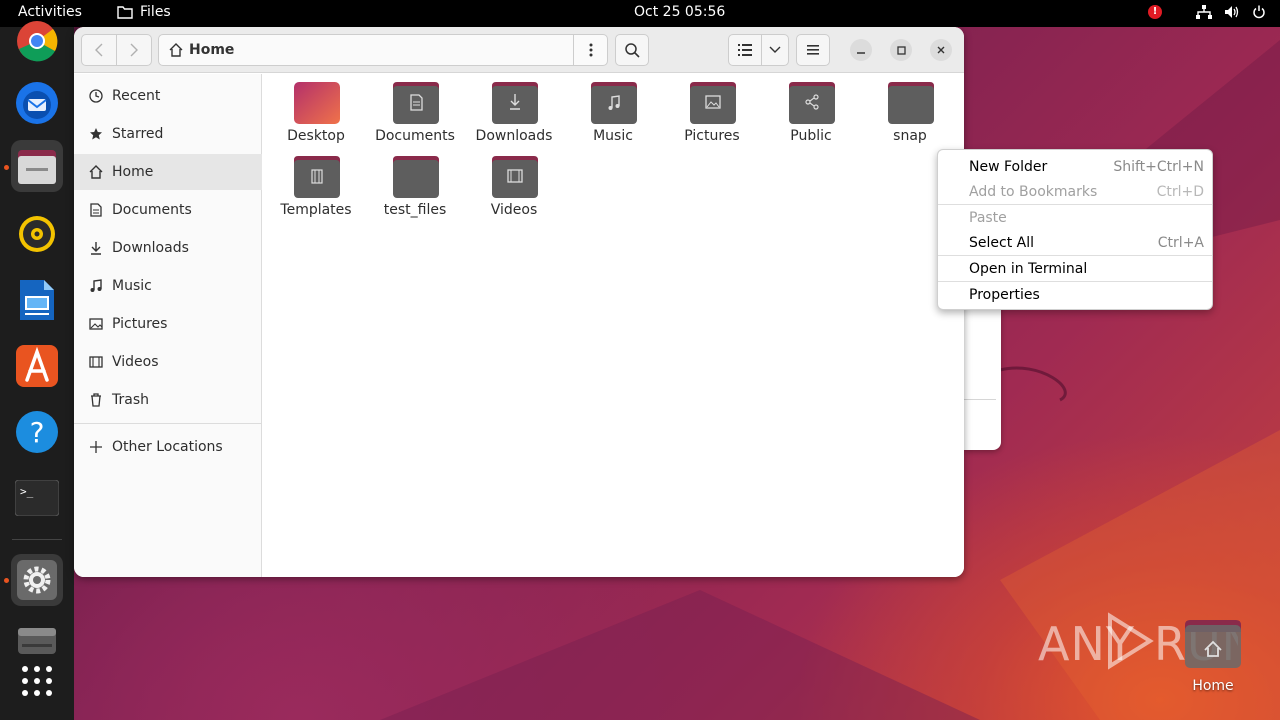  Describe the element at coordinates (96, 324) in the screenshot. I see `picture-icon` at that location.